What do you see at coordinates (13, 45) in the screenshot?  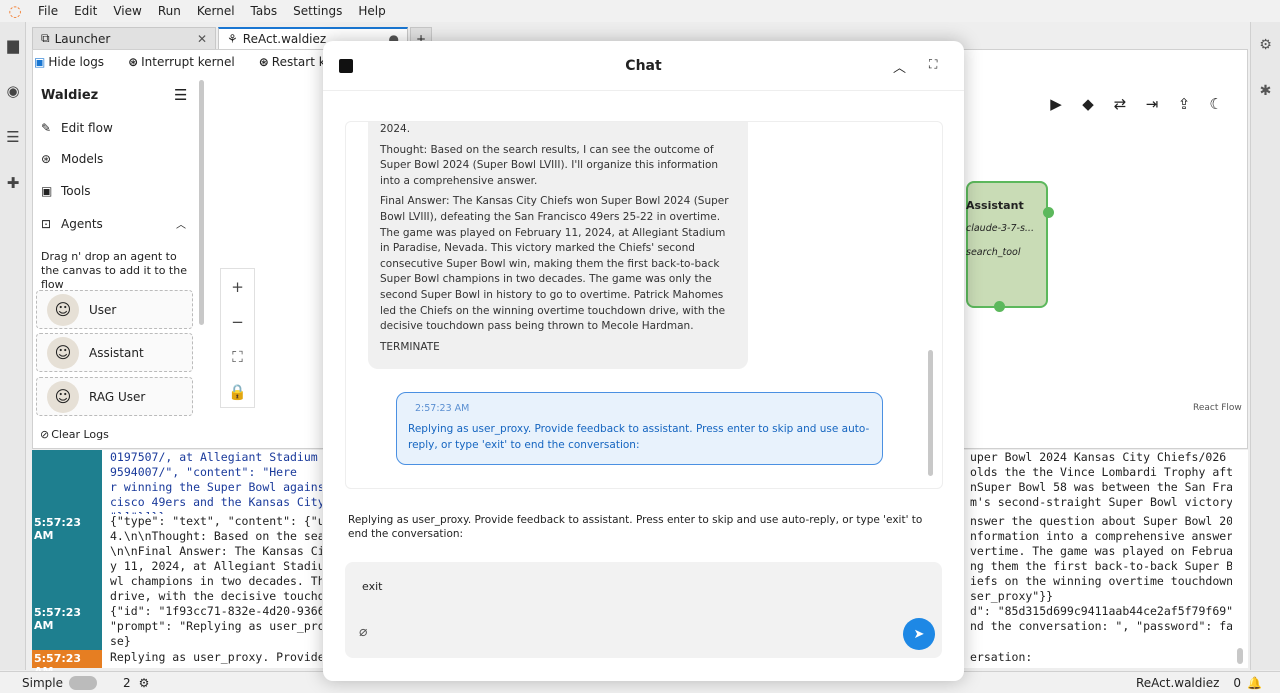 I see `folder-icon: ▆` at bounding box center [13, 45].